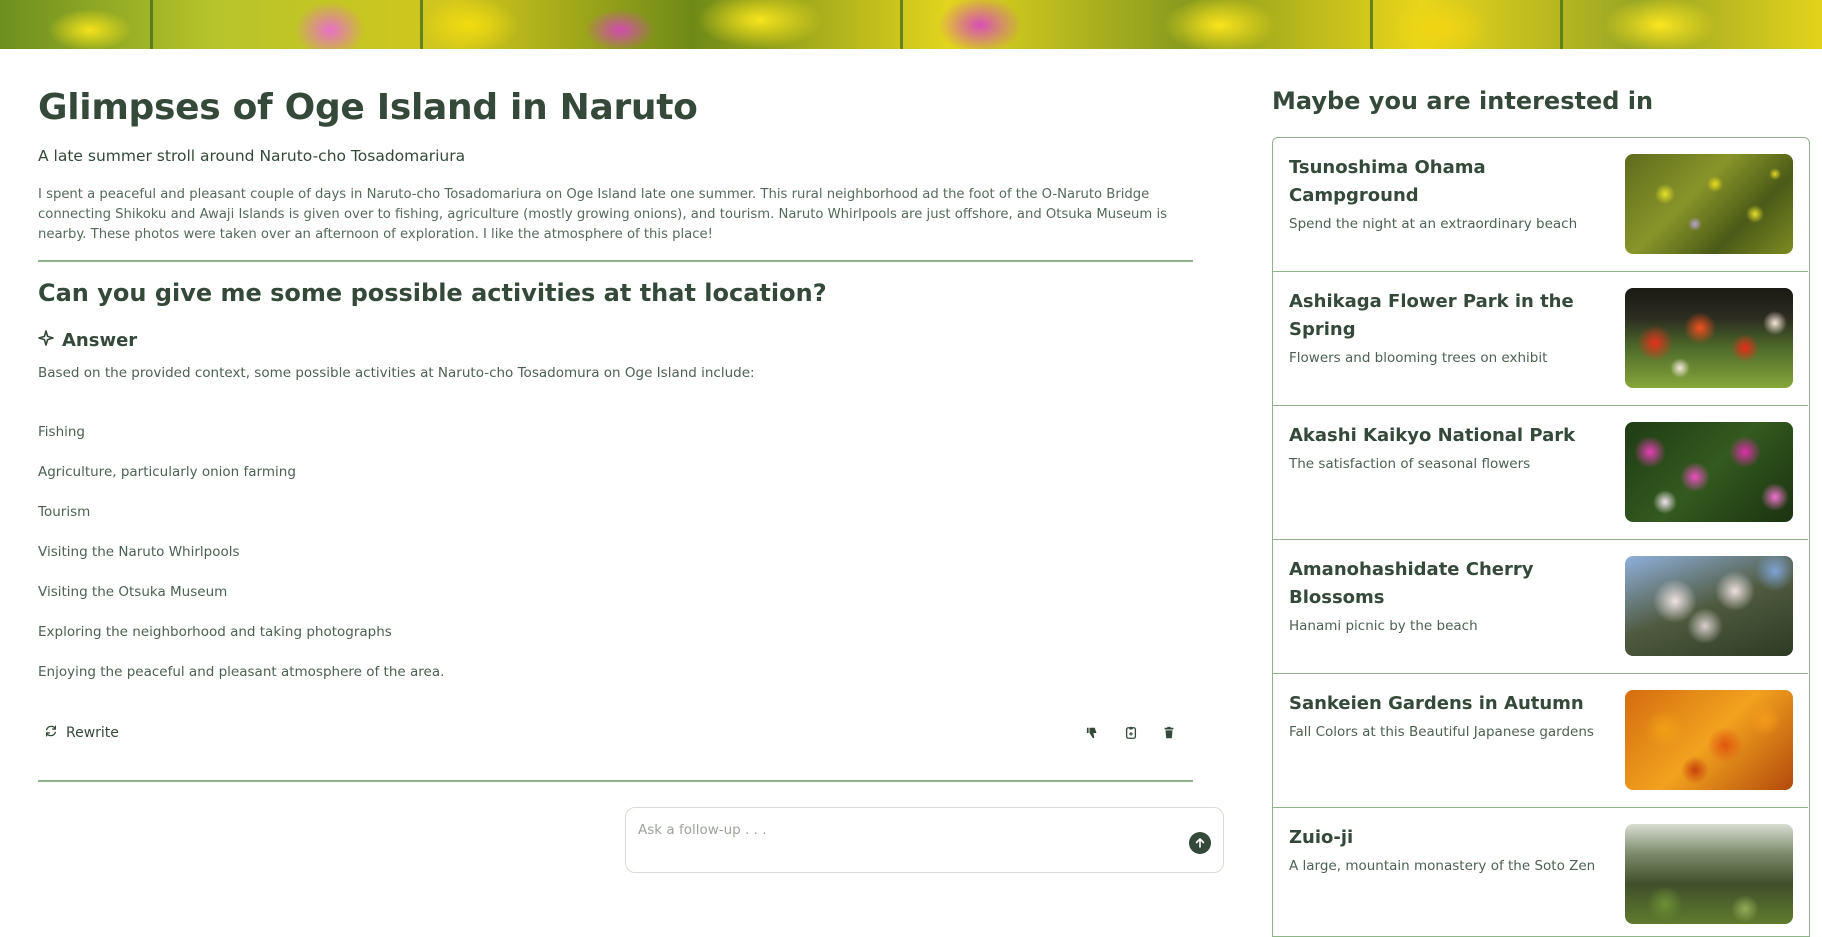  I want to click on sparkle-icon, so click(46, 340).